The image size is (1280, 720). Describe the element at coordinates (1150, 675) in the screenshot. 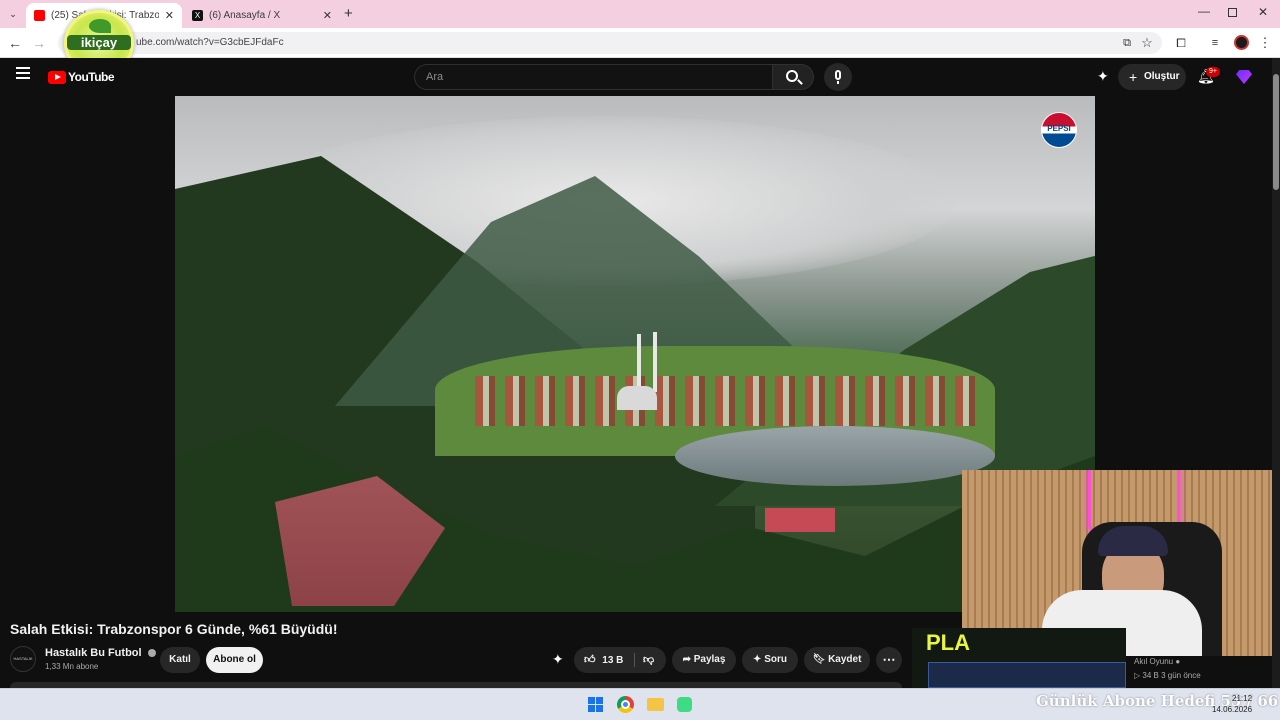

I see `recommended-views: 34 B` at that location.